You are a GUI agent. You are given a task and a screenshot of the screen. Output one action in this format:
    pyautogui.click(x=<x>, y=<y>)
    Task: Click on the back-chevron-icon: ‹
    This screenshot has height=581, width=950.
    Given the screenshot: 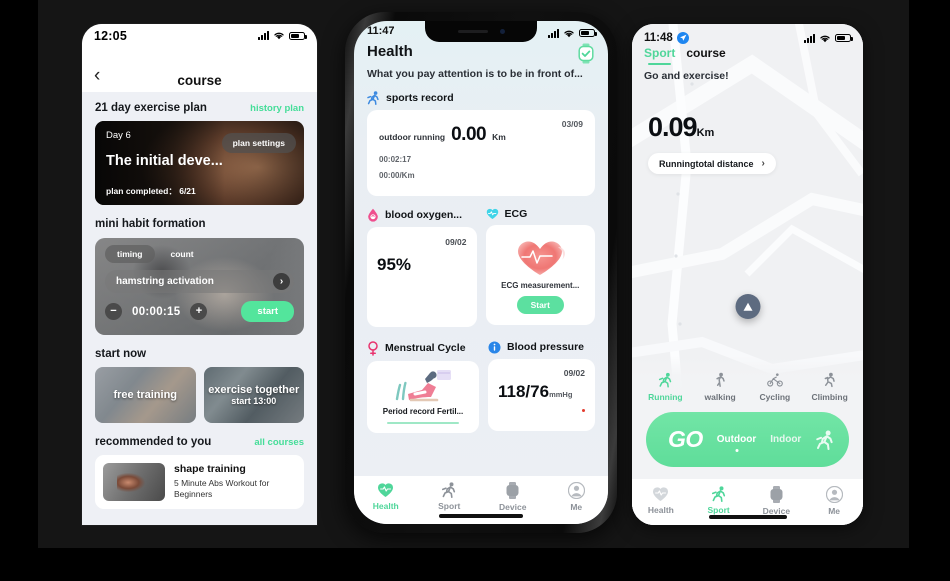 What is the action you would take?
    pyautogui.click(x=97, y=75)
    